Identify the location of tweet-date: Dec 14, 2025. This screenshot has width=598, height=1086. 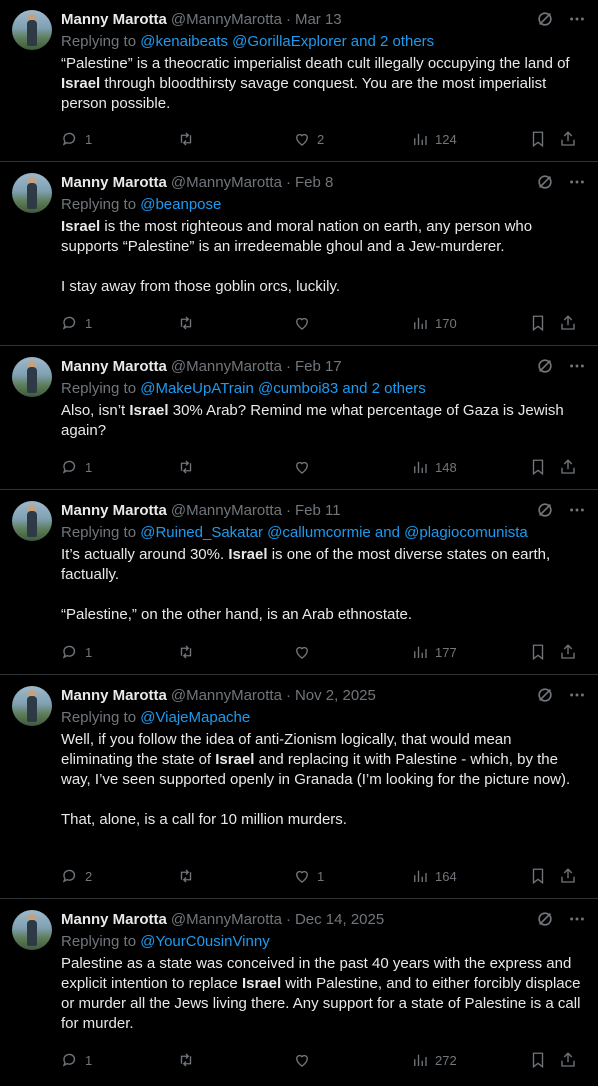
(339, 919).